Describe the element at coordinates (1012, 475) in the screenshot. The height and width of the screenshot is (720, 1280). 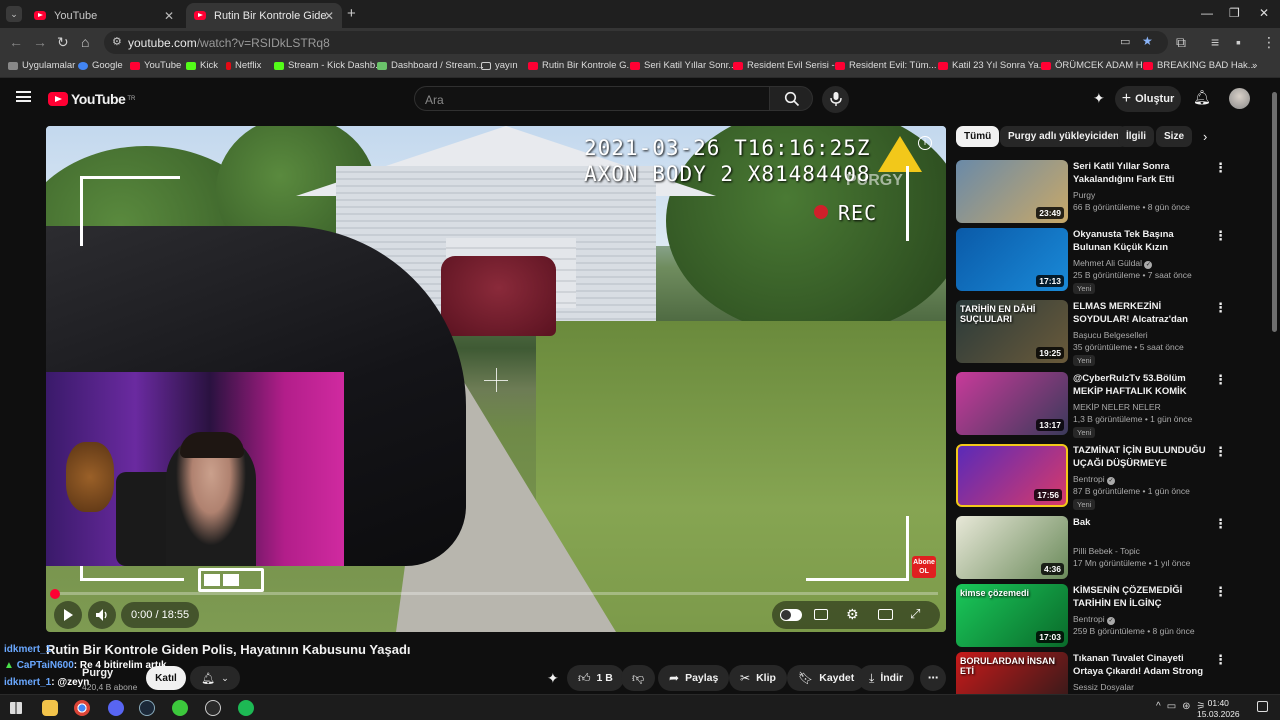
I see `video-thumbnail: 17:56` at that location.